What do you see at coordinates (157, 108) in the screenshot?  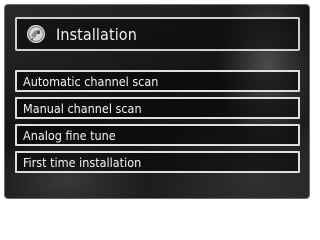 I see `menu-item-manual-channel-scan: Manual channel scan` at bounding box center [157, 108].